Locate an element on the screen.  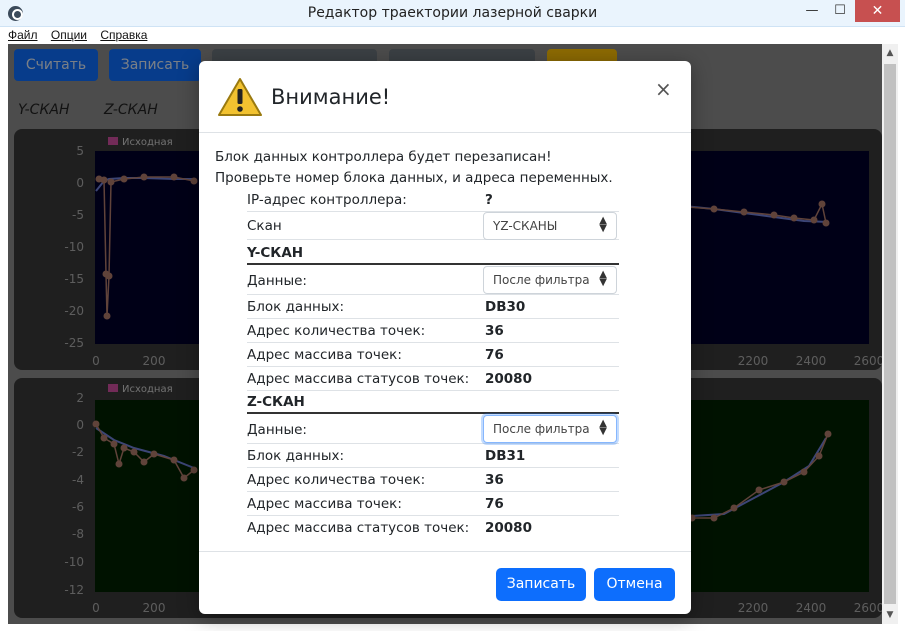
z-array-label: Адрес массива точек: is located at coordinates (324, 504).